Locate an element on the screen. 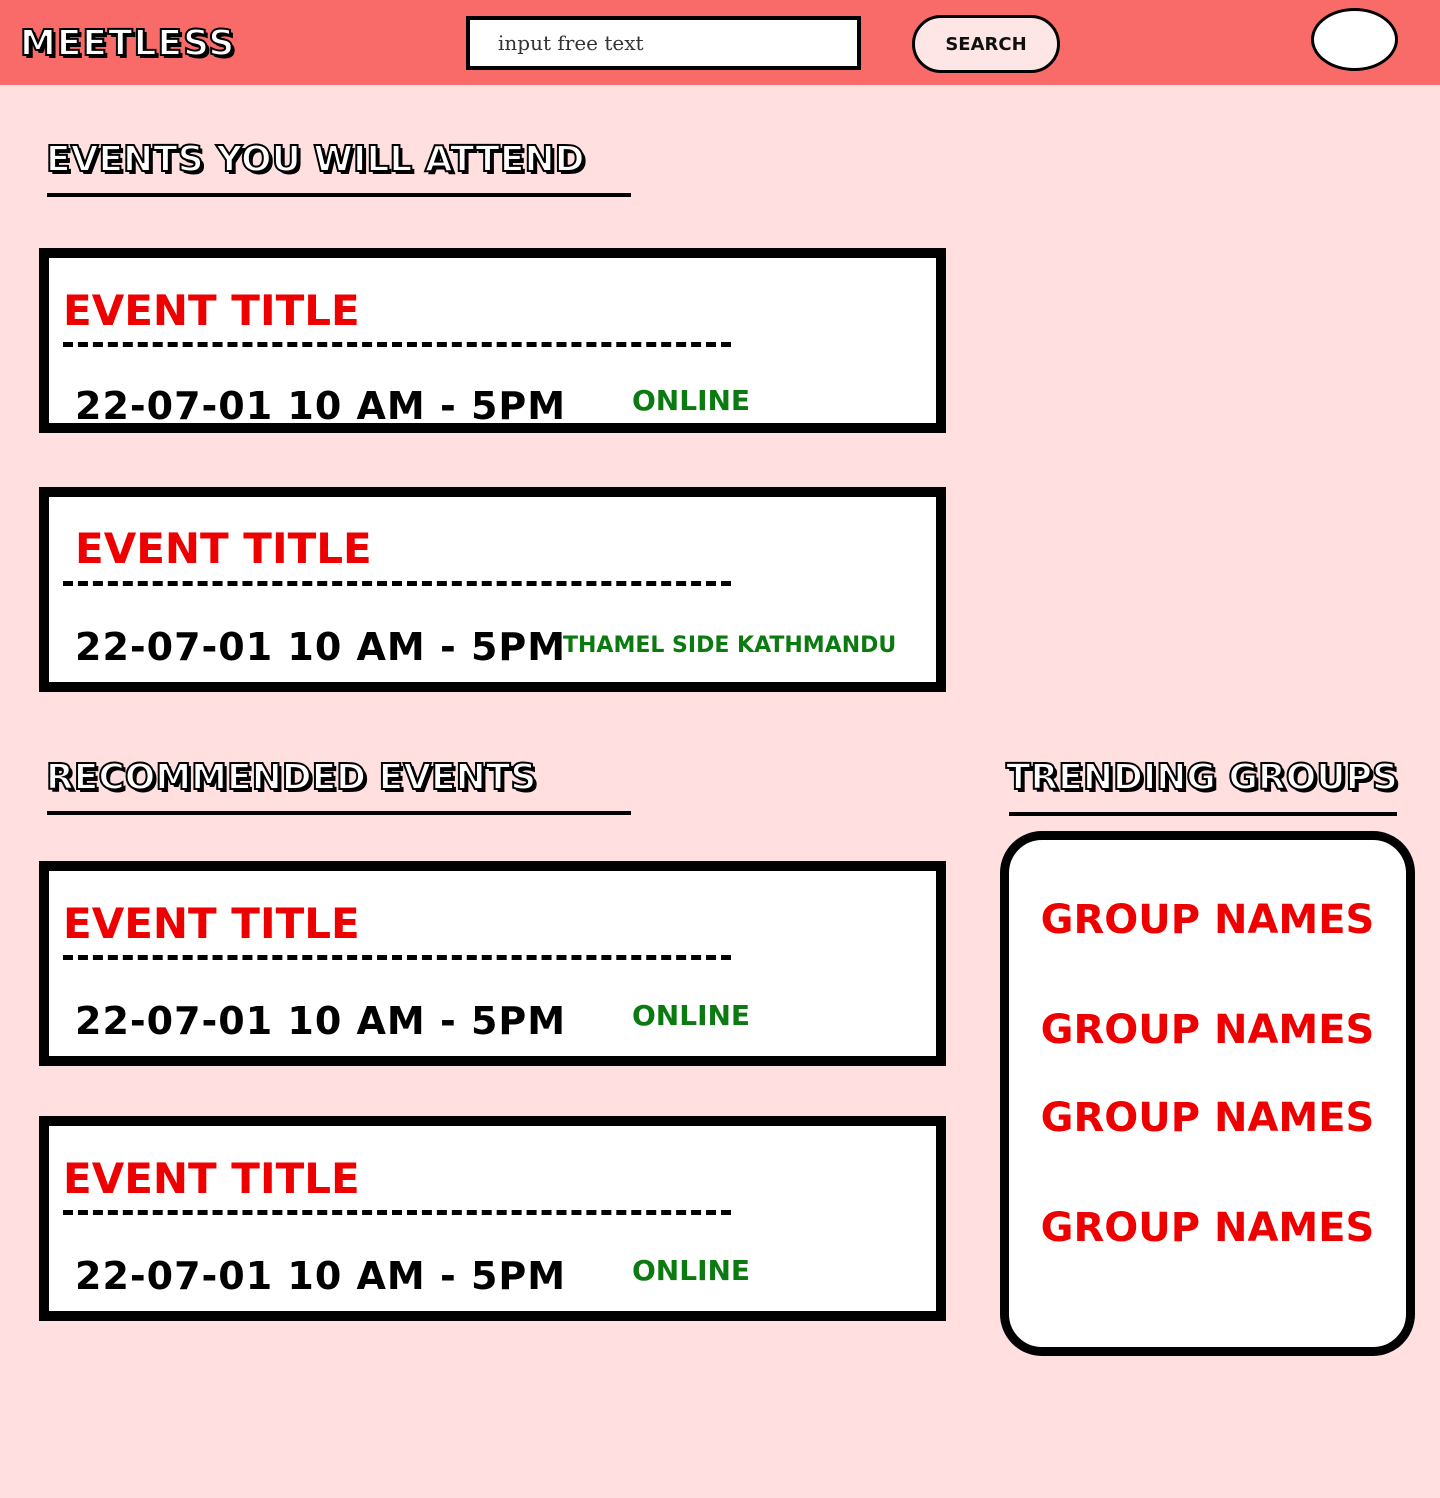 This screenshot has width=1440, height=1498. trending-heading: TRENDING GROUPS is located at coordinates (1202, 777).